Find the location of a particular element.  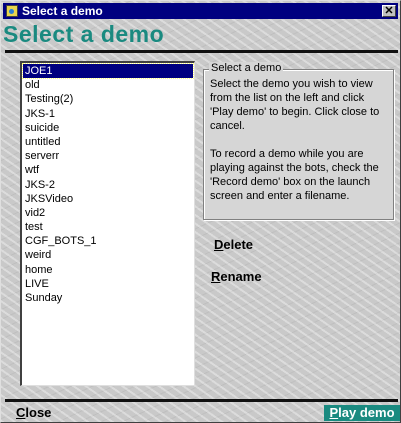

list-item: JKSVideo is located at coordinates (108, 199).